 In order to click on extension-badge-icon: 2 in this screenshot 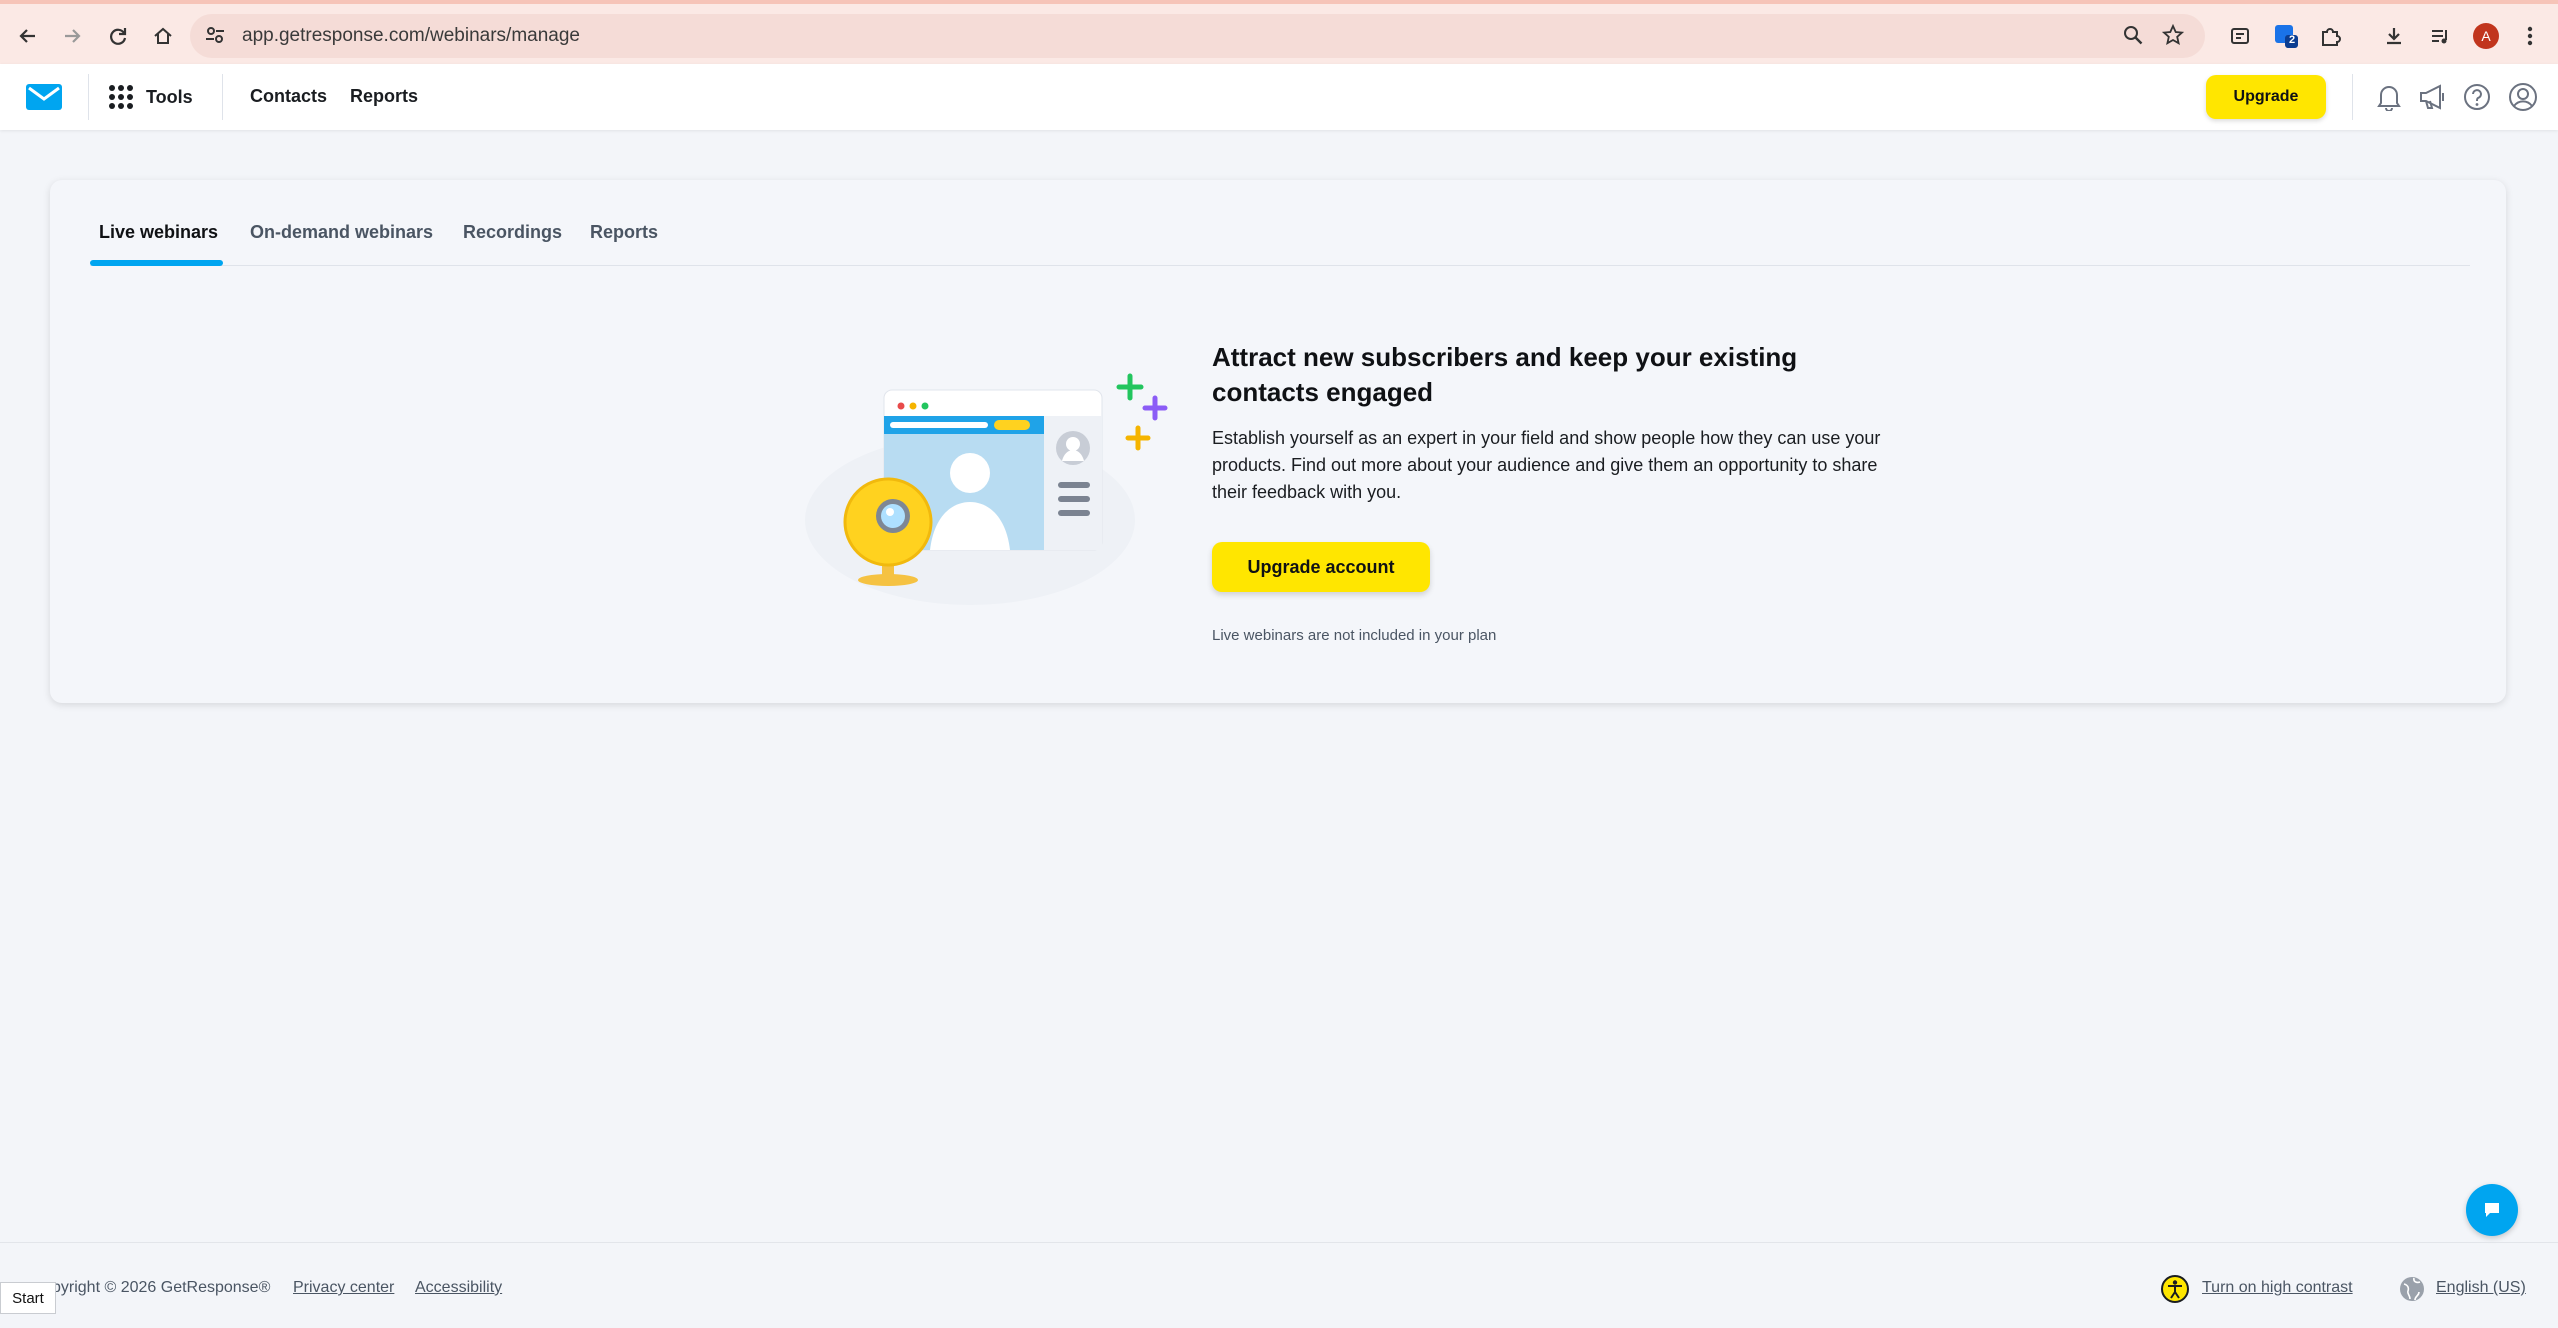, I will do `click(2286, 36)`.